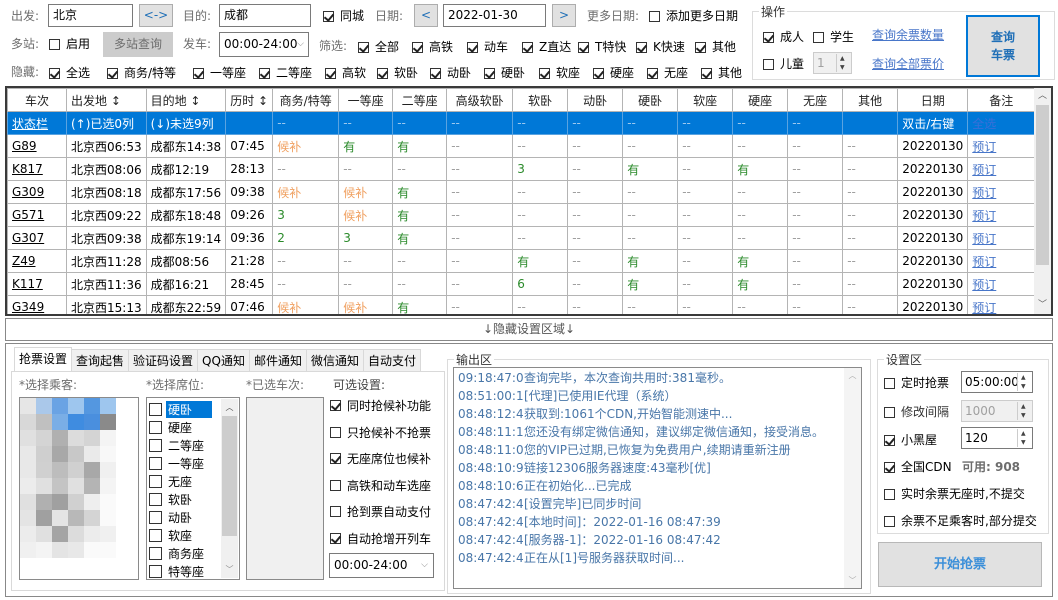 Image resolution: width=1058 pixels, height=600 pixels. What do you see at coordinates (193, 488) in the screenshot?
I see `seat-list: 硬卧 硬座 二等座 一等座 无座 软卧 动卧 软座 商务座 特等座 ︿ ﹀` at bounding box center [193, 488].